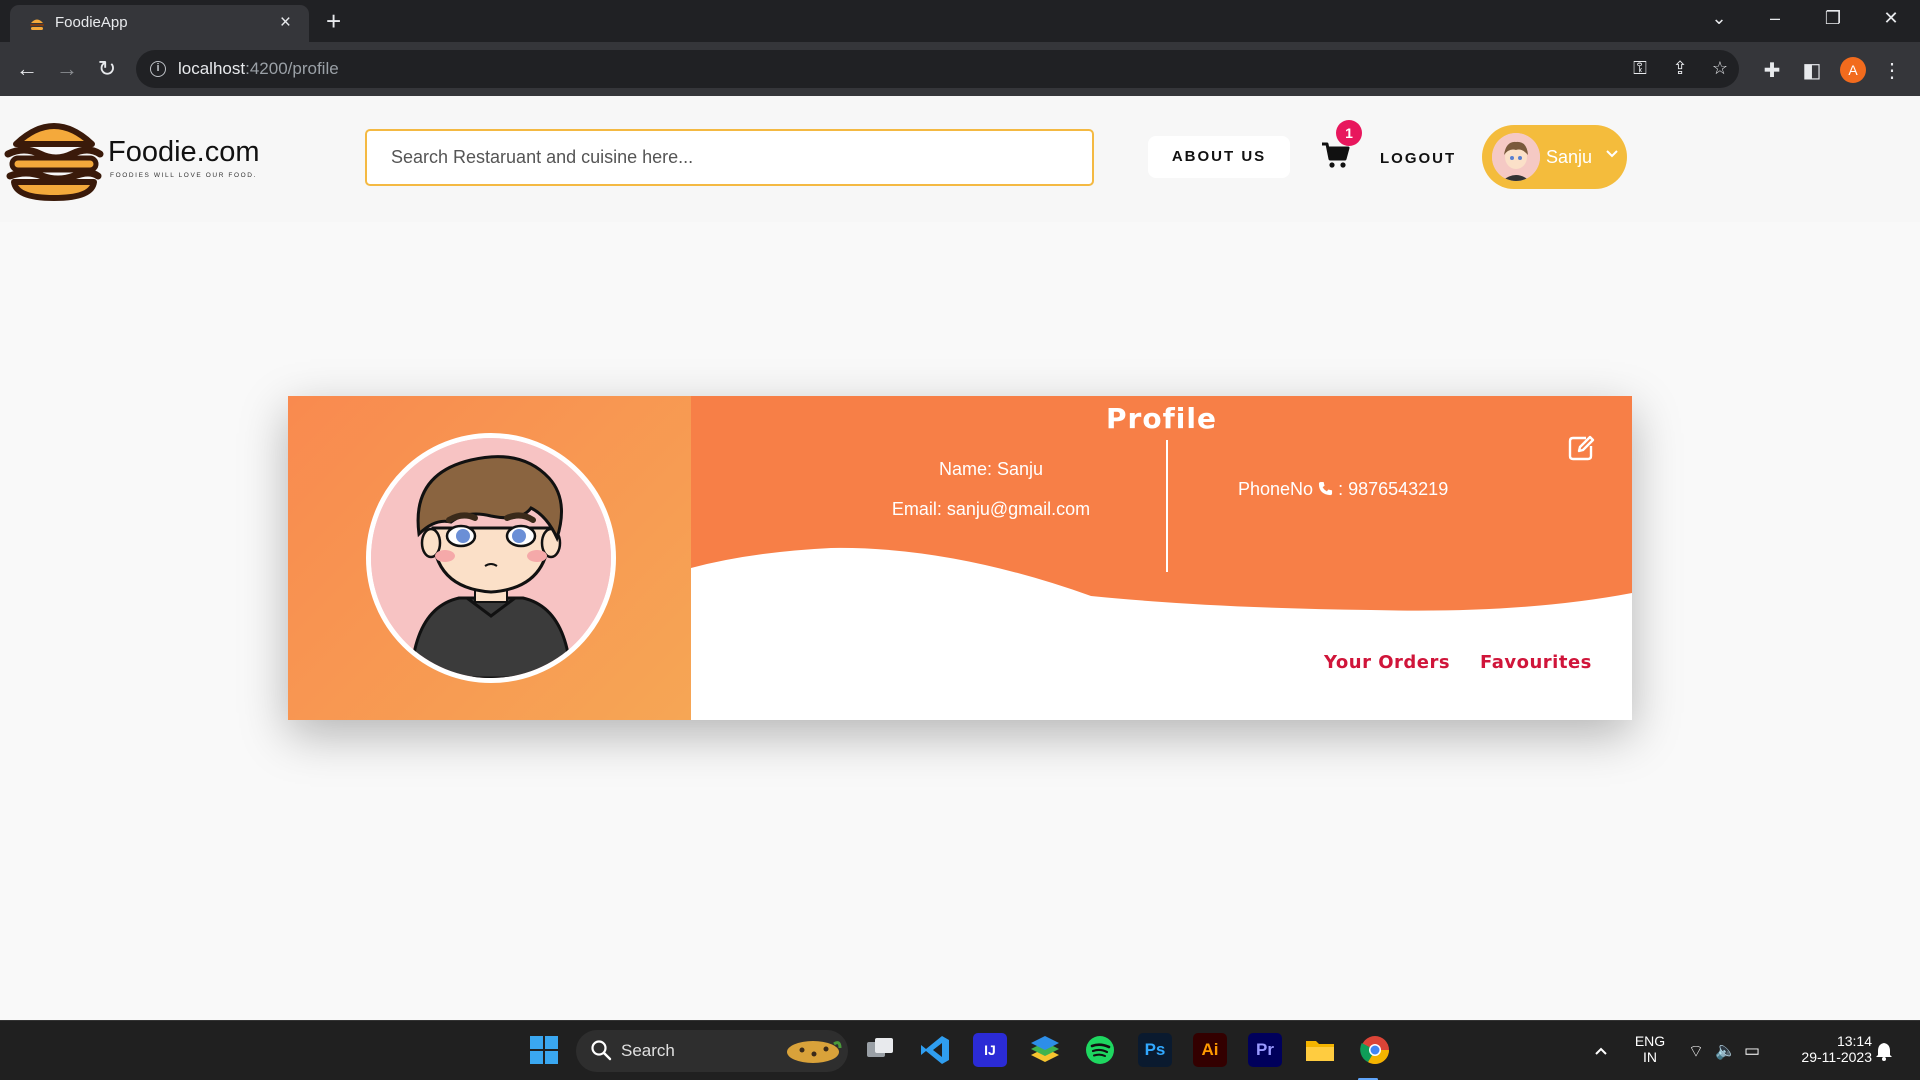 This screenshot has height=1080, width=1920. What do you see at coordinates (1155, 1050) in the screenshot?
I see `photoshop-icon: Ps` at bounding box center [1155, 1050].